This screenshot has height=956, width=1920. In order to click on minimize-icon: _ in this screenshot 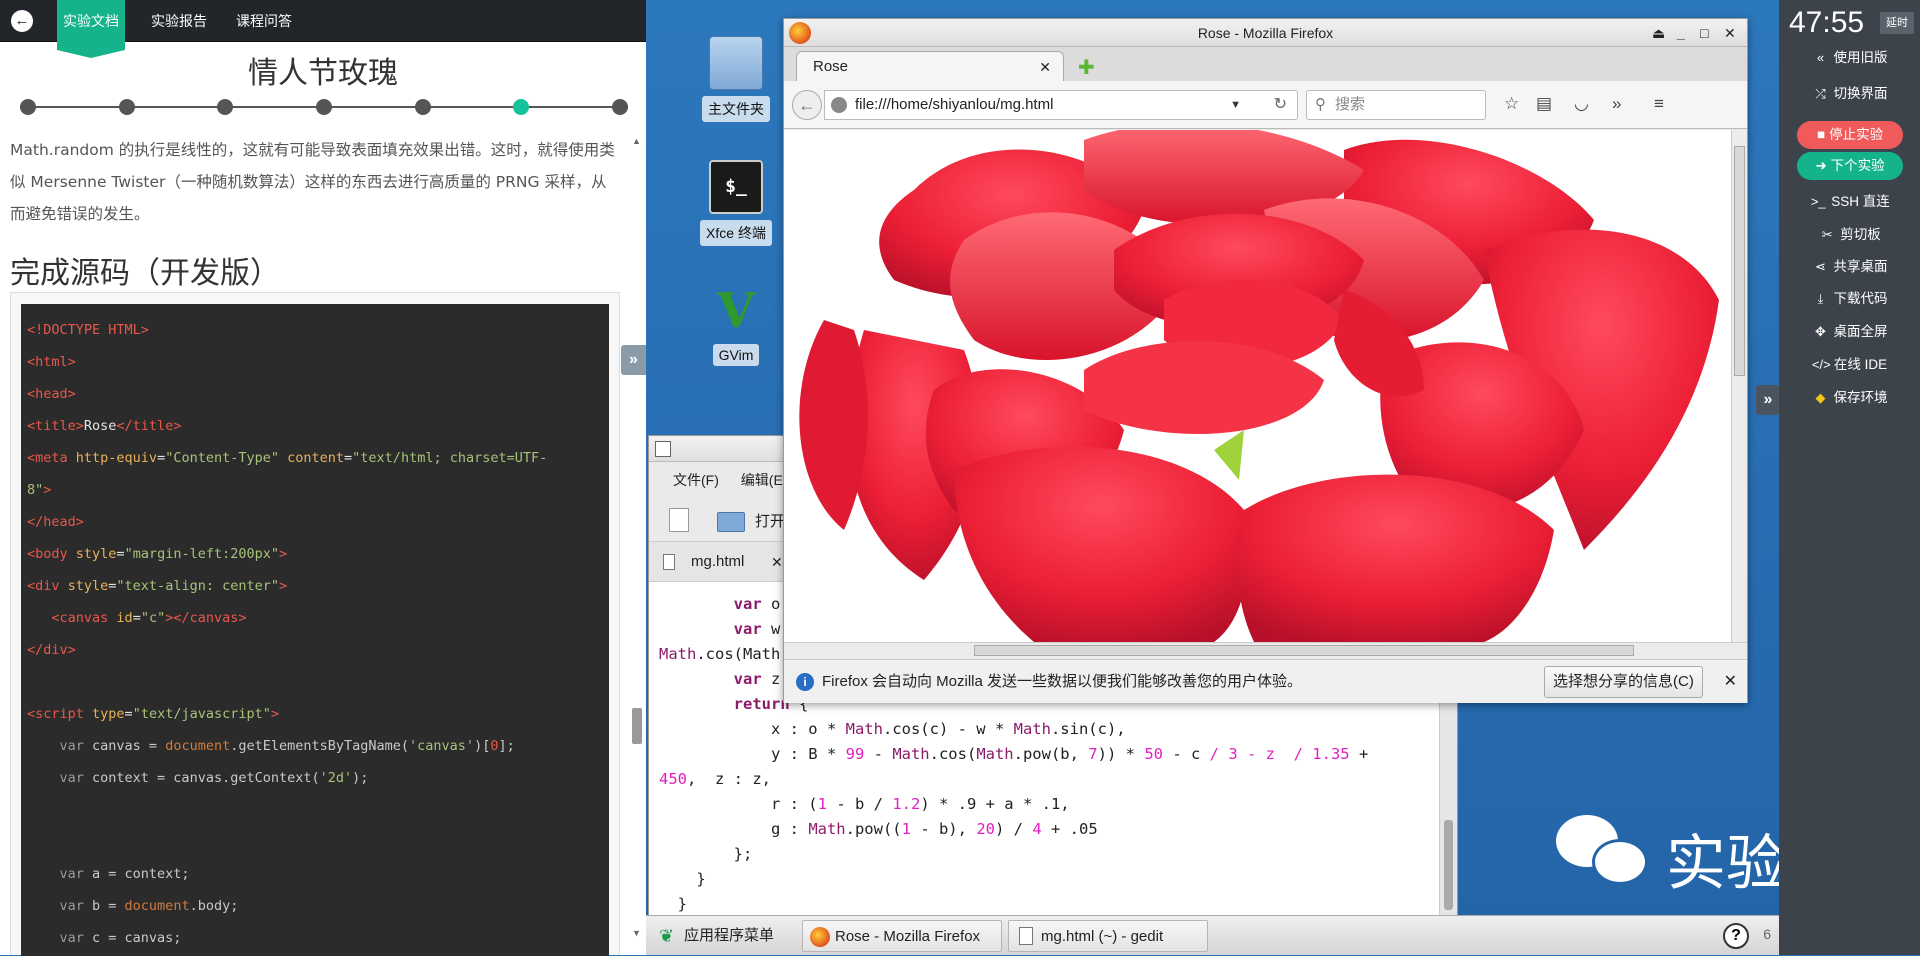, I will do `click(1681, 33)`.